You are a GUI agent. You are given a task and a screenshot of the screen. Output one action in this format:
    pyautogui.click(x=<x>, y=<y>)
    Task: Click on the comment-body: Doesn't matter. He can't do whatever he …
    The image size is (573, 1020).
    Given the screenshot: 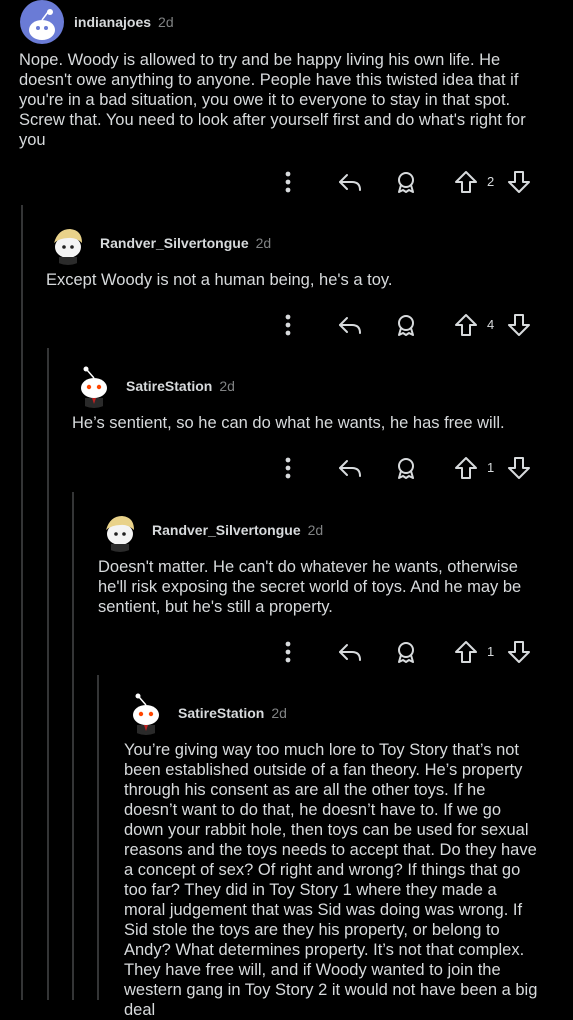 What is the action you would take?
    pyautogui.click(x=312, y=587)
    